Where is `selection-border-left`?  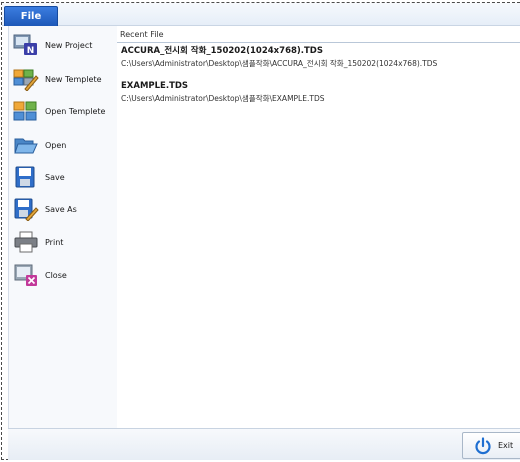
selection-border-left is located at coordinates (1, 231).